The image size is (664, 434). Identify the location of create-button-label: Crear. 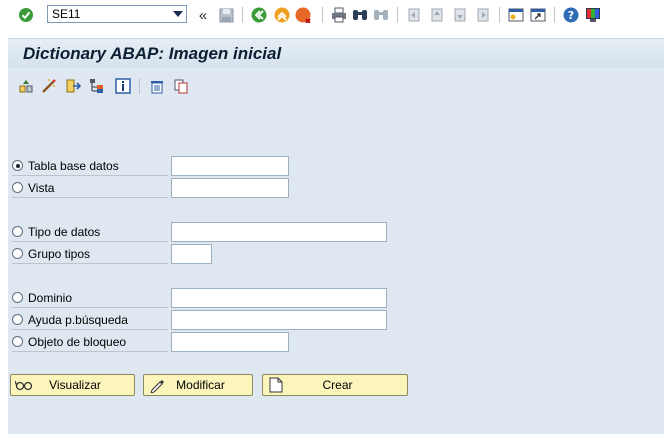
(337, 385).